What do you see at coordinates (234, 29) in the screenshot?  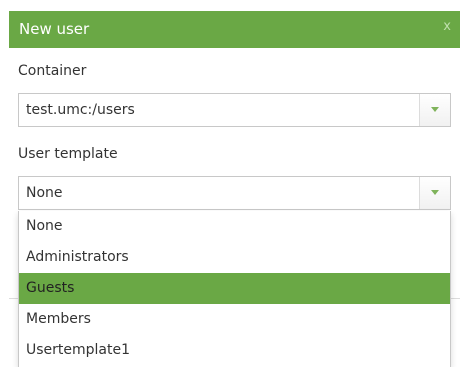 I see `dialog-titlebar: New user x` at bounding box center [234, 29].